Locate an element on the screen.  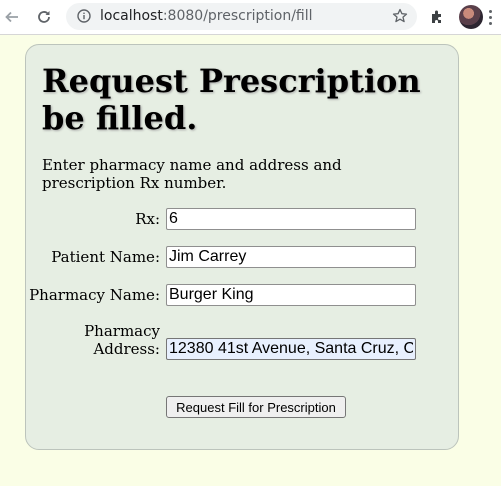
back-icon is located at coordinates (12, 17).